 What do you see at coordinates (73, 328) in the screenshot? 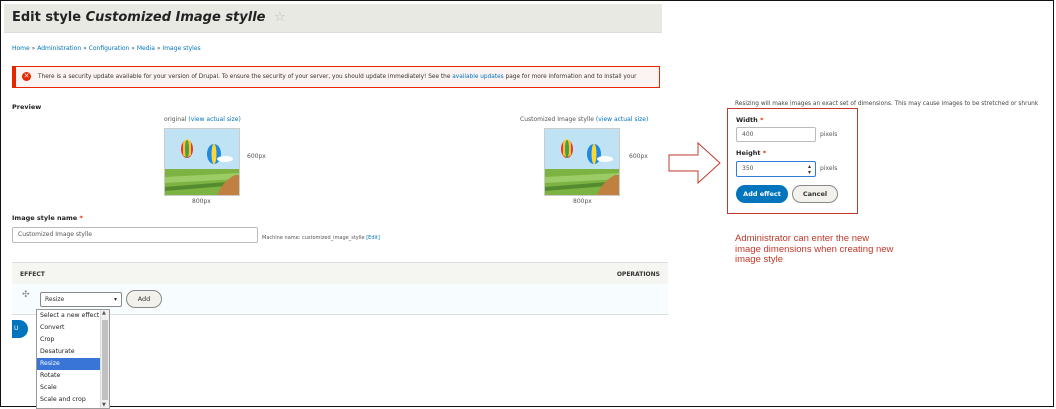
I see `dropdown-option: Convert` at bounding box center [73, 328].